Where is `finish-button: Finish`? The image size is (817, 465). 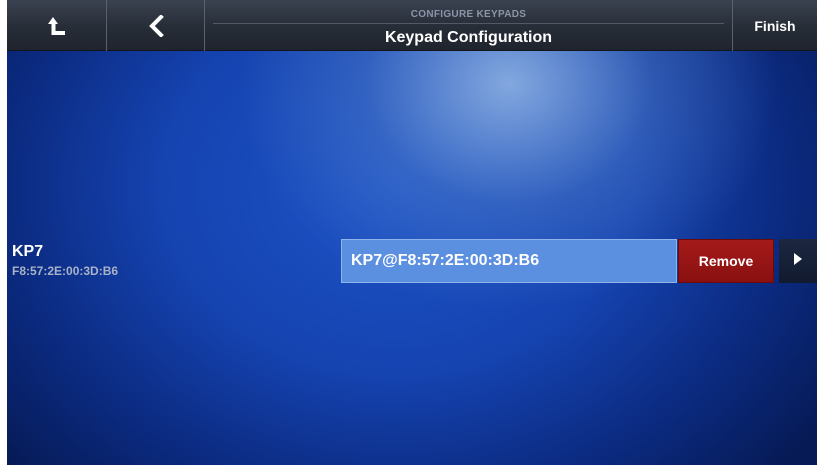
finish-button: Finish is located at coordinates (775, 25).